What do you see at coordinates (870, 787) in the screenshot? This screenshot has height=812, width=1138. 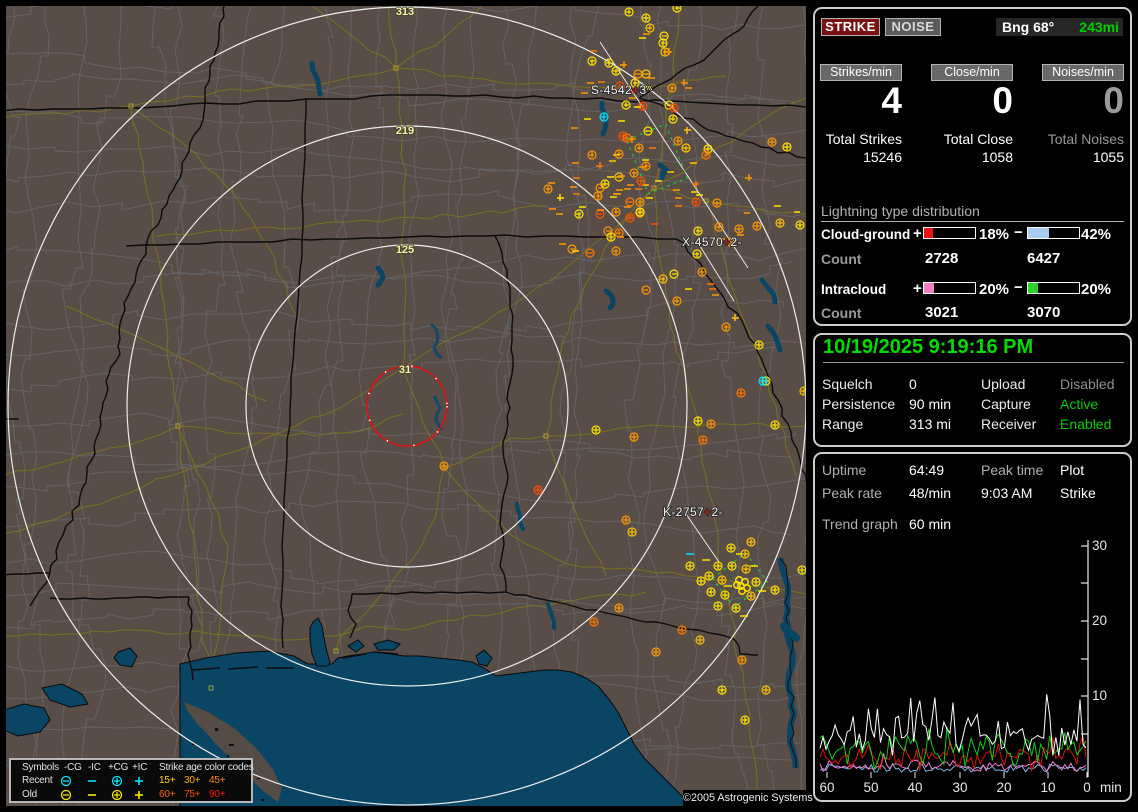 I see `svg-text: 50` at bounding box center [870, 787].